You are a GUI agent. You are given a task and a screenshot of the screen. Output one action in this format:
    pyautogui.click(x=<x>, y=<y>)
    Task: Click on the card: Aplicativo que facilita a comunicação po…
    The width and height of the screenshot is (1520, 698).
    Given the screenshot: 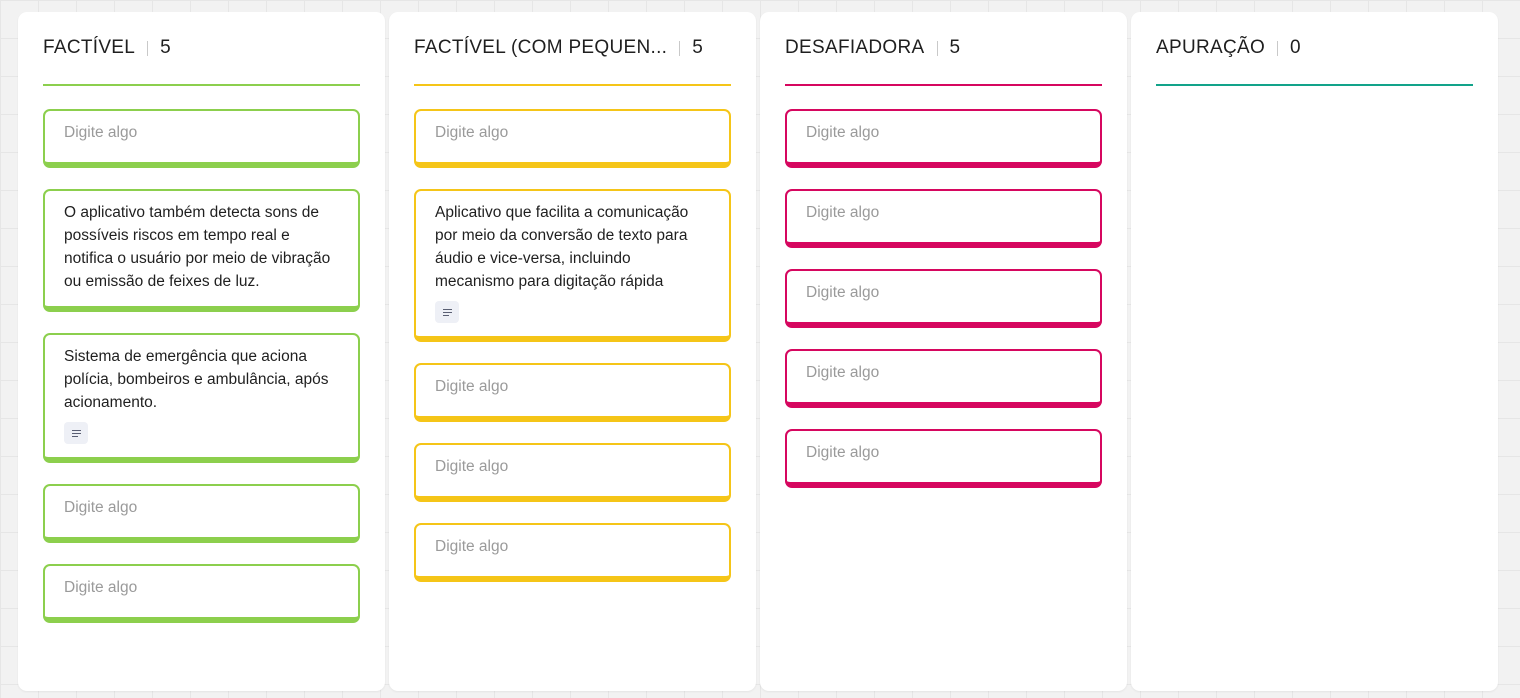 What is the action you would take?
    pyautogui.click(x=572, y=265)
    